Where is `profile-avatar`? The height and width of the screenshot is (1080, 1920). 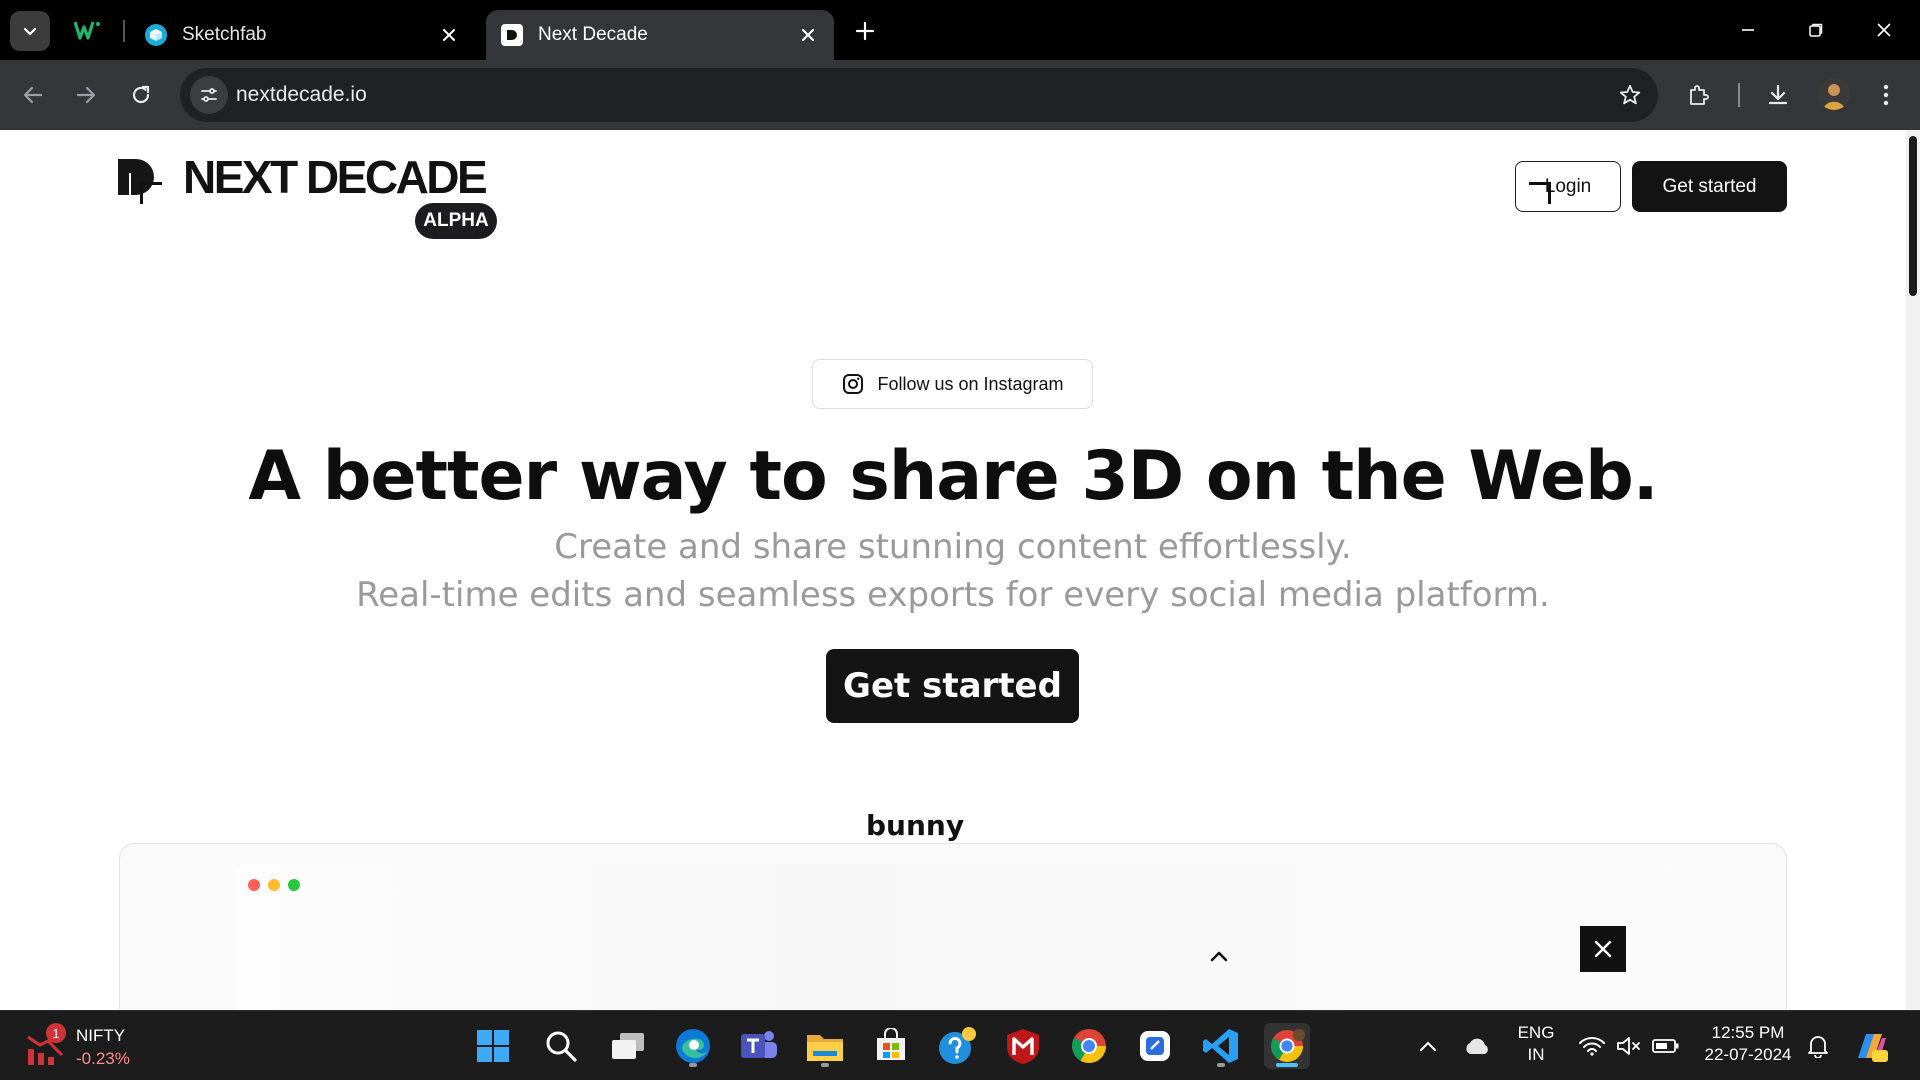 profile-avatar is located at coordinates (1834, 94).